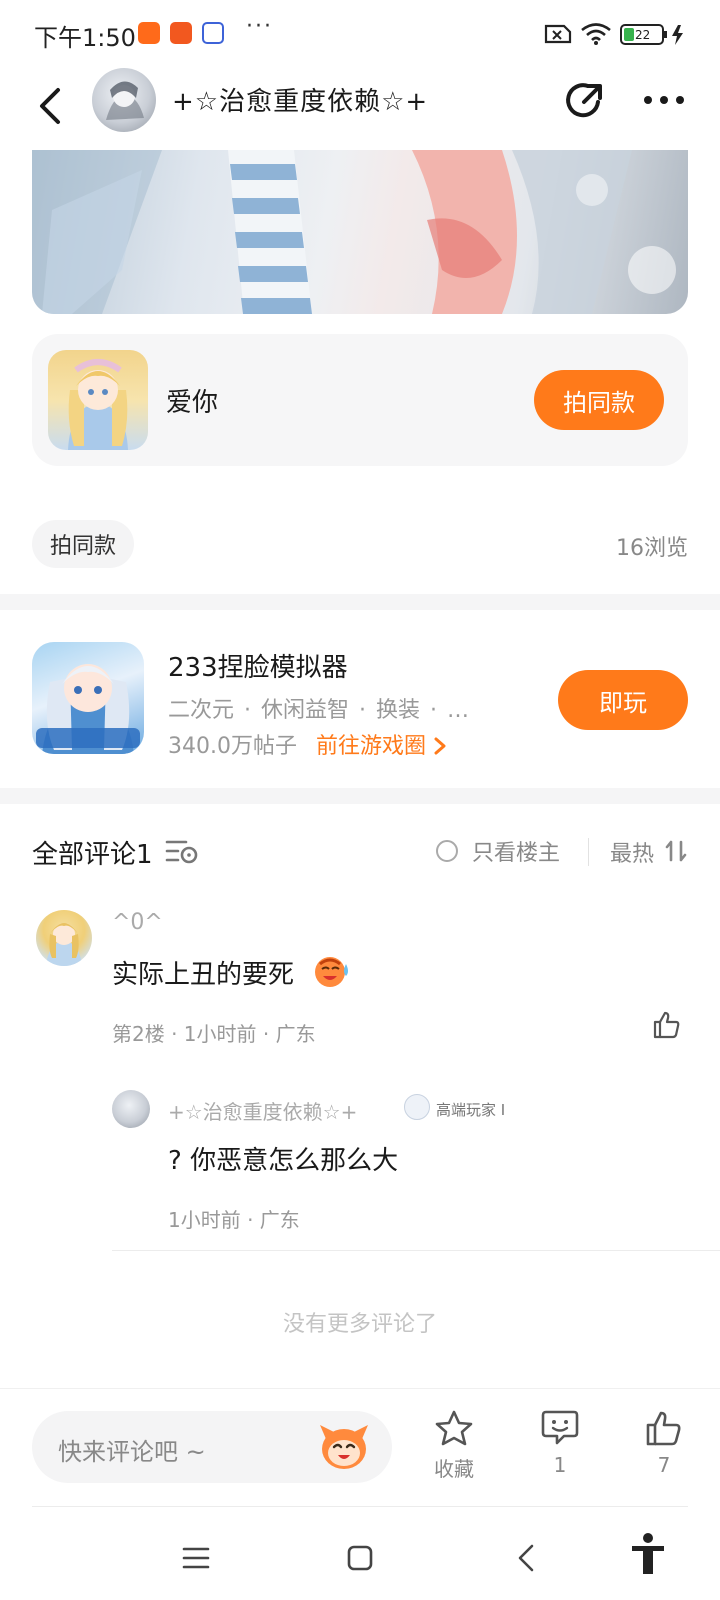  What do you see at coordinates (137, 922) in the screenshot?
I see `commenter-name: ^0^` at bounding box center [137, 922].